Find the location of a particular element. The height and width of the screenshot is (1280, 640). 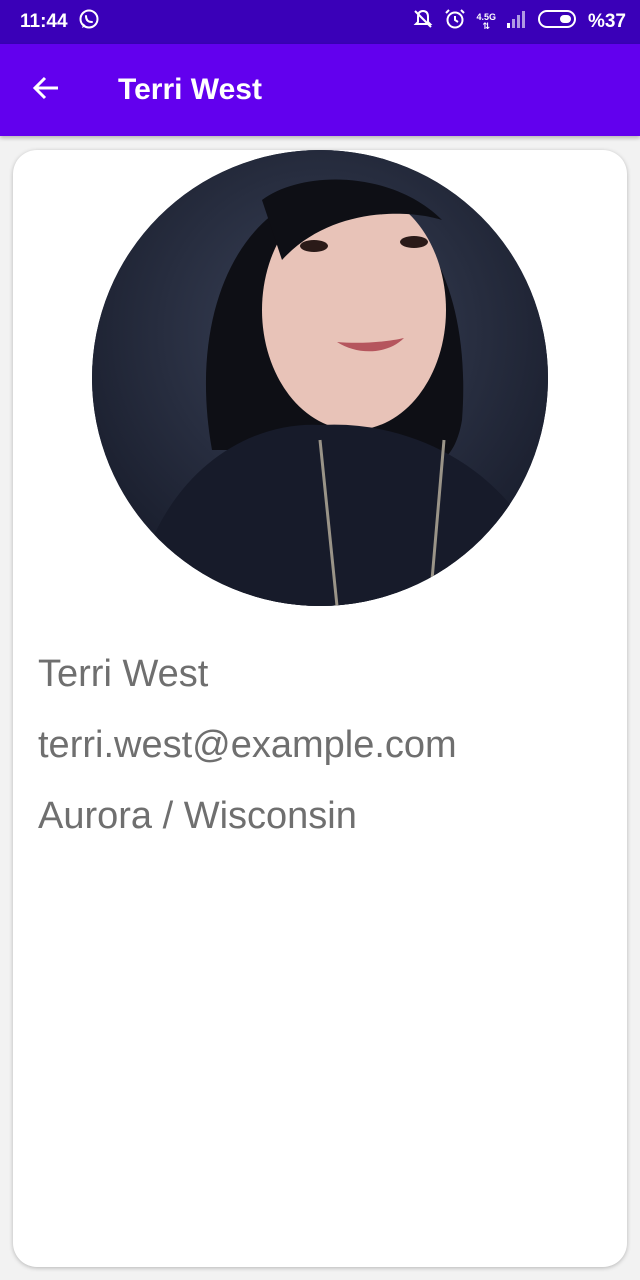

network-type: 4.5G ⇅ is located at coordinates (486, 21).